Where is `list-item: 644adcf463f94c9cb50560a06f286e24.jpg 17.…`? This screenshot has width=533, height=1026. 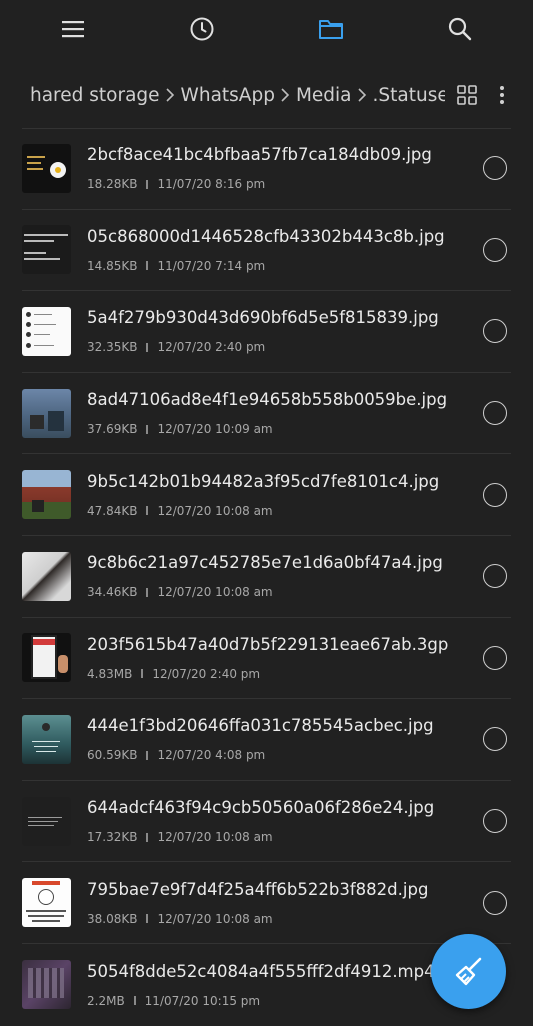
list-item: 644adcf463f94c9cb50560a06f286e24.jpg 17.… is located at coordinates (266, 822).